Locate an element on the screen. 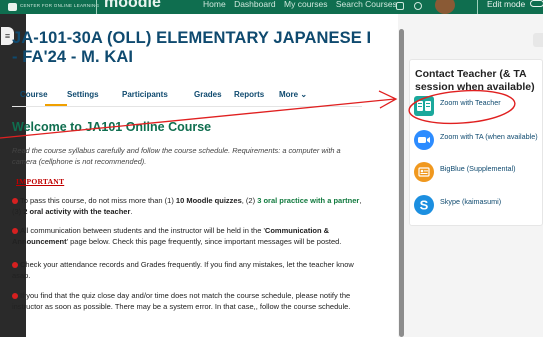  edit-mode-label: Edit mode is located at coordinates (506, 4).